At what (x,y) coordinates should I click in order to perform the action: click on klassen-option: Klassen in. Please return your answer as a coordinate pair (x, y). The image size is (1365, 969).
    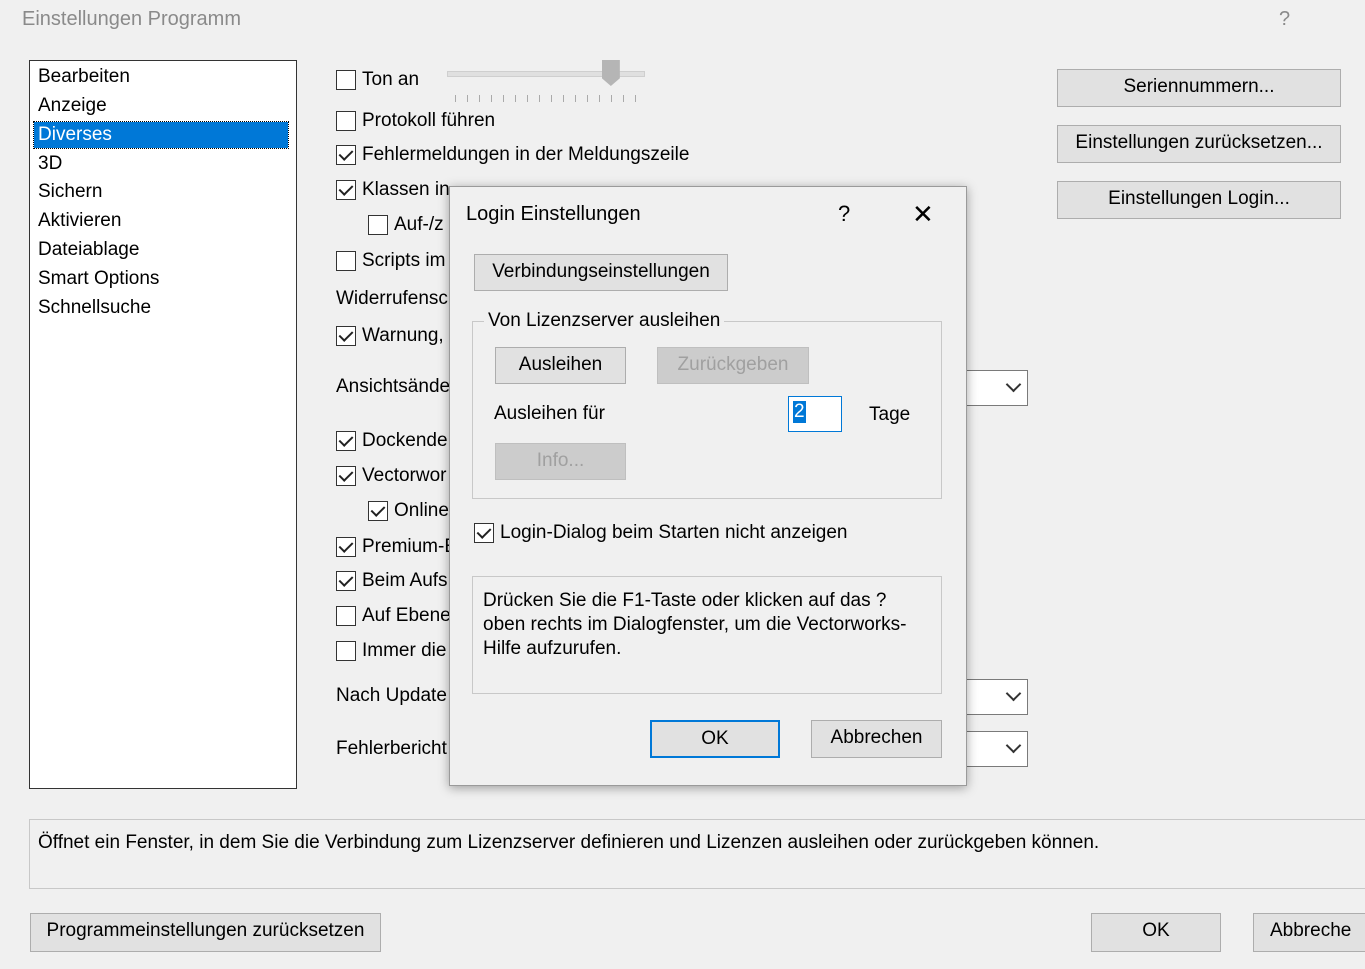
    Looking at the image, I should click on (393, 190).